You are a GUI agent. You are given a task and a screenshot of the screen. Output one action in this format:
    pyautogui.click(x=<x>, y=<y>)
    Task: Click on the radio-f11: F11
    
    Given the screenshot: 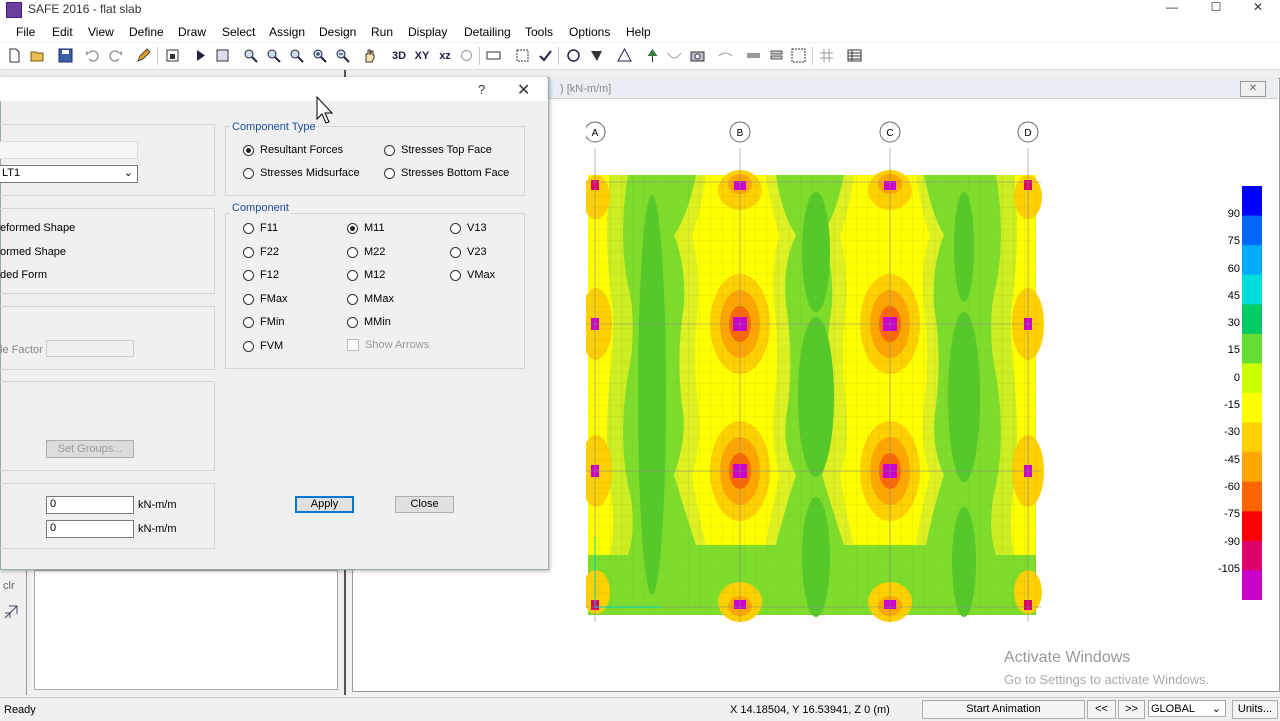 What is the action you would take?
    pyautogui.click(x=260, y=228)
    